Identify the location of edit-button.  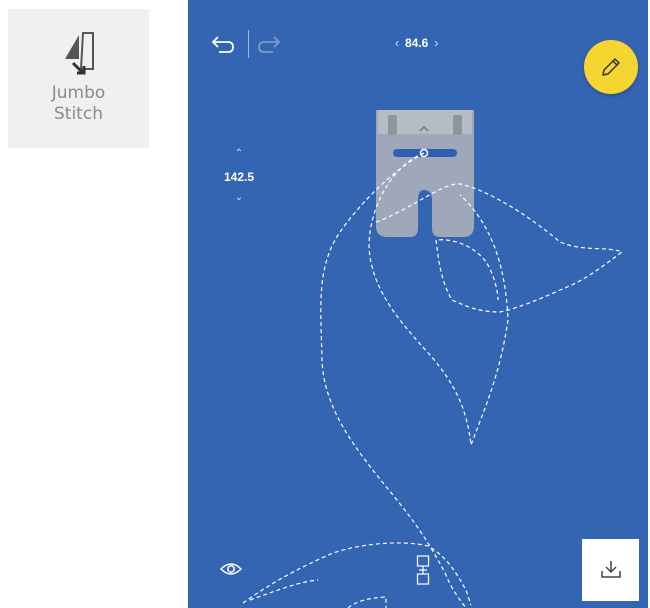
(611, 67).